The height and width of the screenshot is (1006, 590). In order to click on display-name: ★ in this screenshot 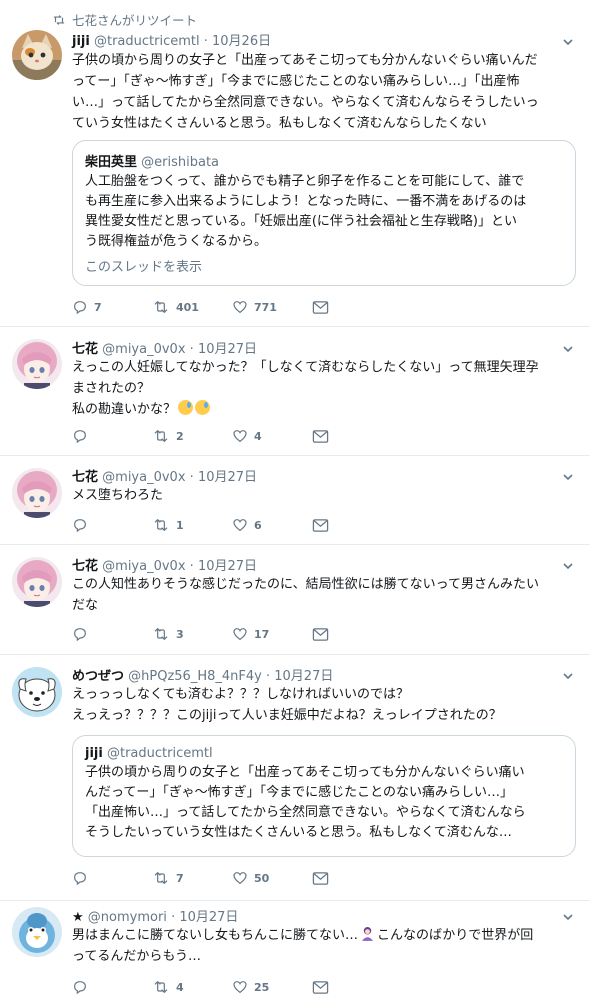, I will do `click(78, 917)`.